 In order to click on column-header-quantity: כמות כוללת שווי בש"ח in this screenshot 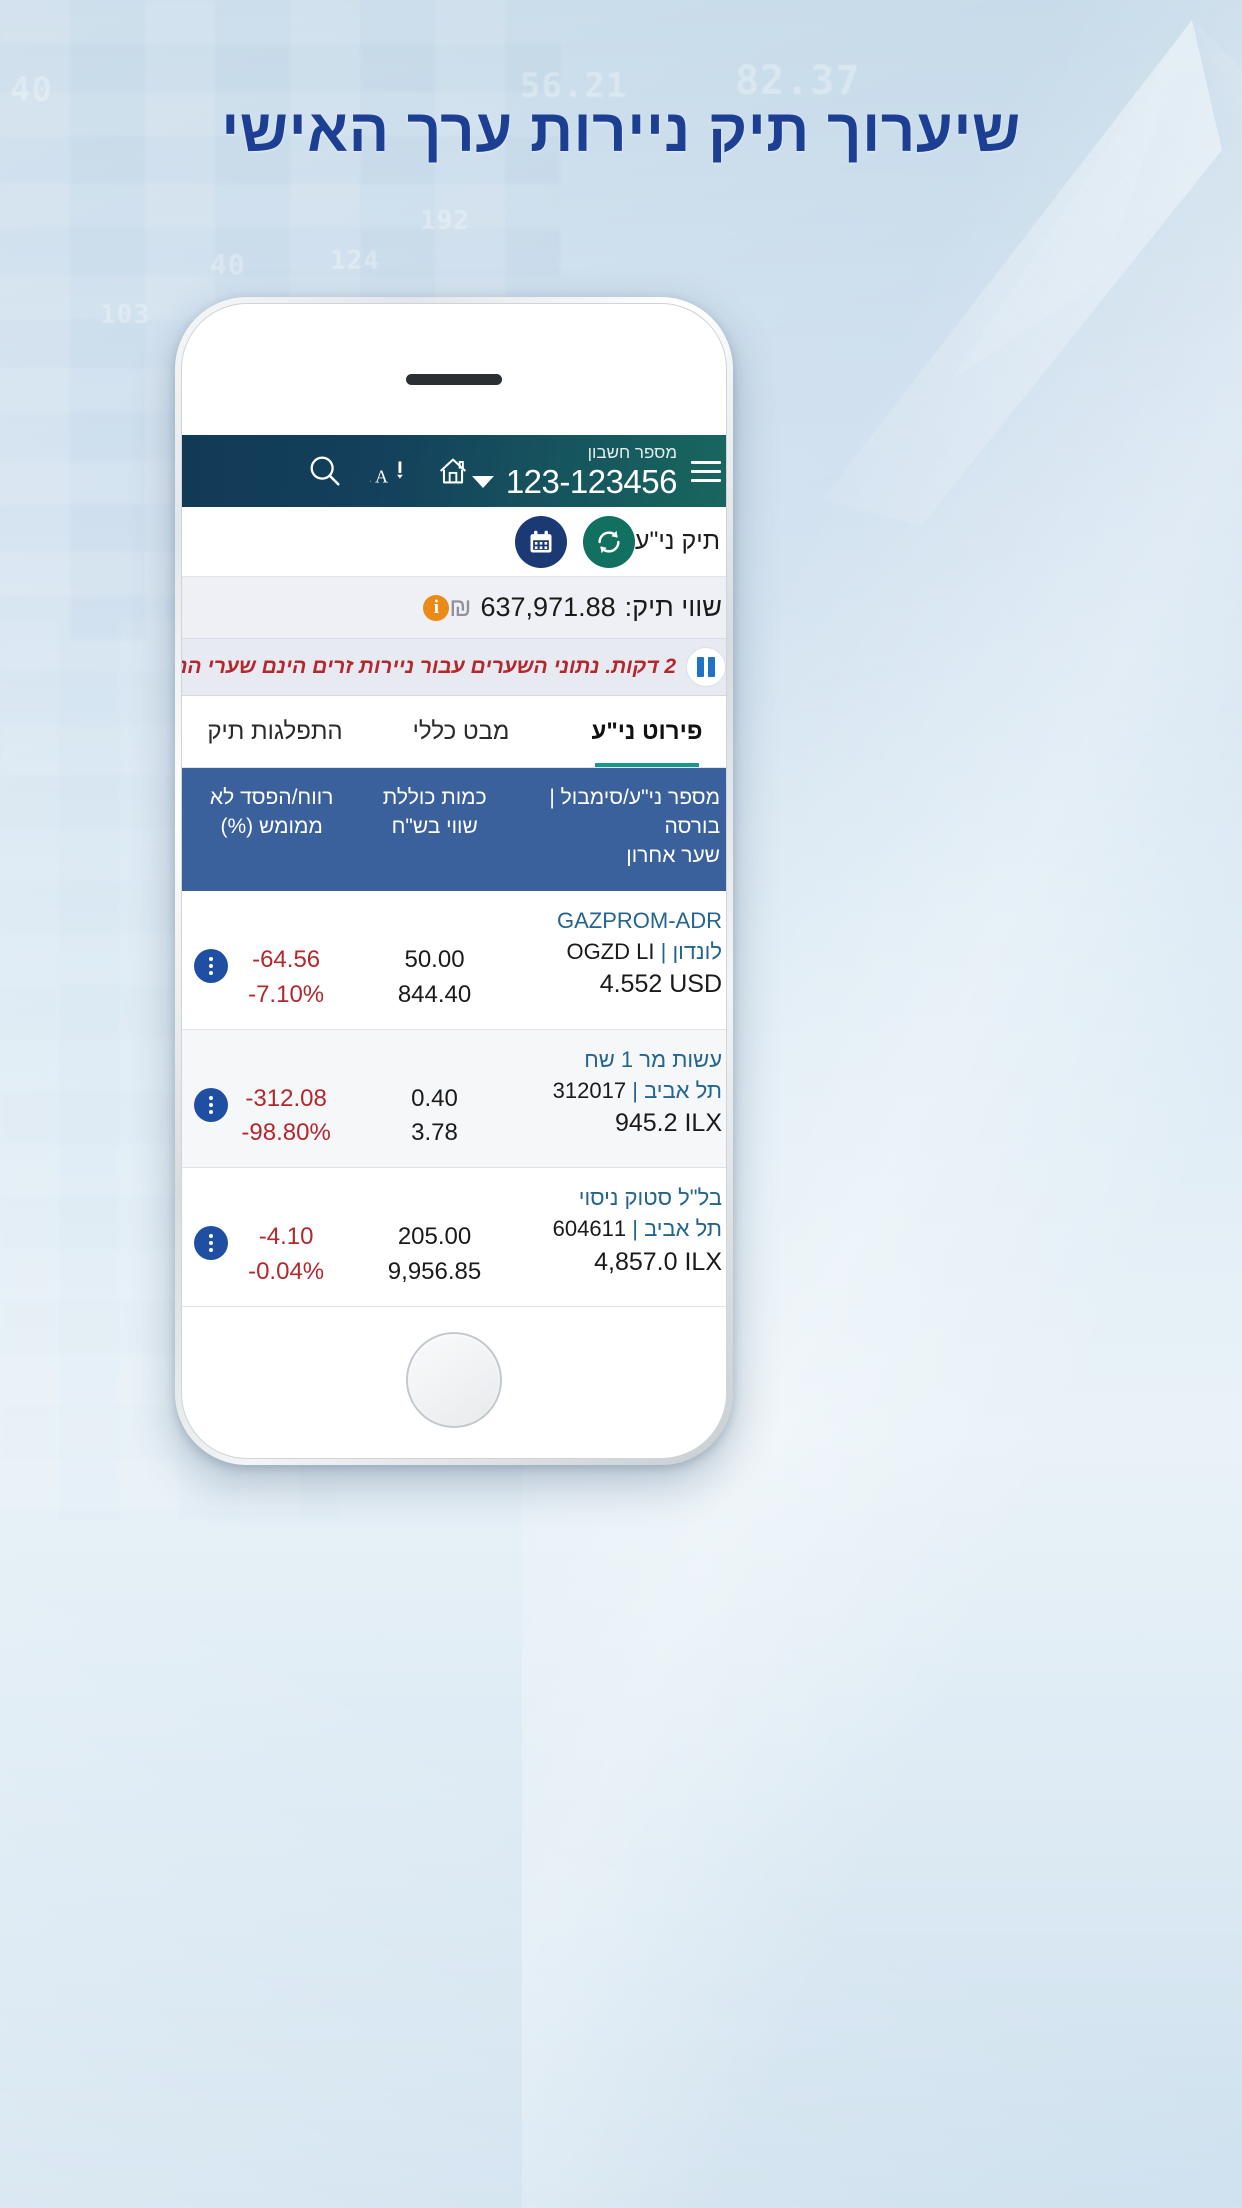, I will do `click(434, 827)`.